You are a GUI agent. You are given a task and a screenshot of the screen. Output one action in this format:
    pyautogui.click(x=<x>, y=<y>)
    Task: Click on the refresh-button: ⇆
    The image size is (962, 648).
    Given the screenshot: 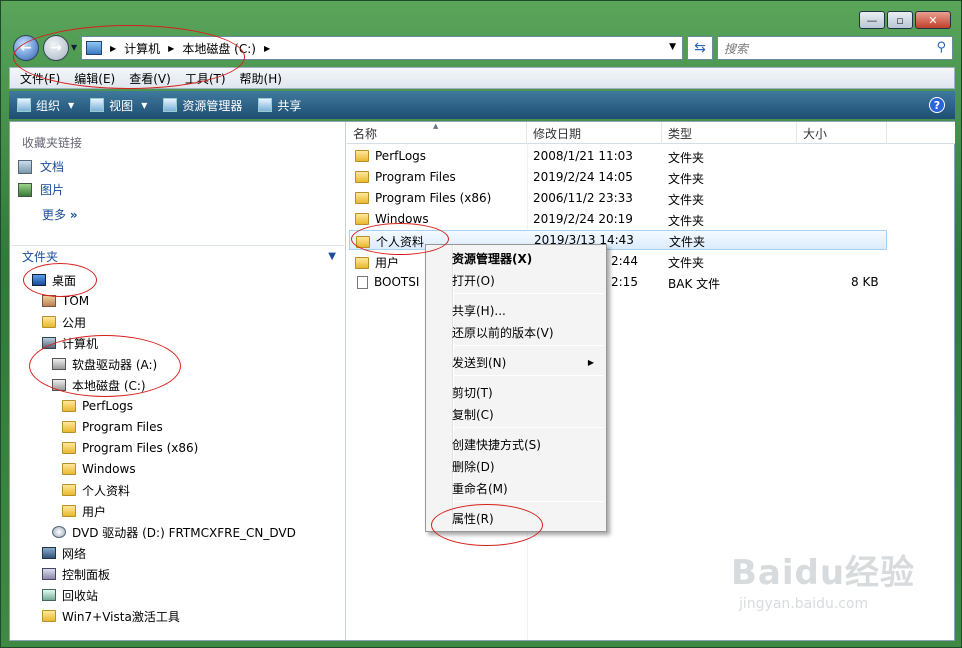 What is the action you would take?
    pyautogui.click(x=700, y=48)
    